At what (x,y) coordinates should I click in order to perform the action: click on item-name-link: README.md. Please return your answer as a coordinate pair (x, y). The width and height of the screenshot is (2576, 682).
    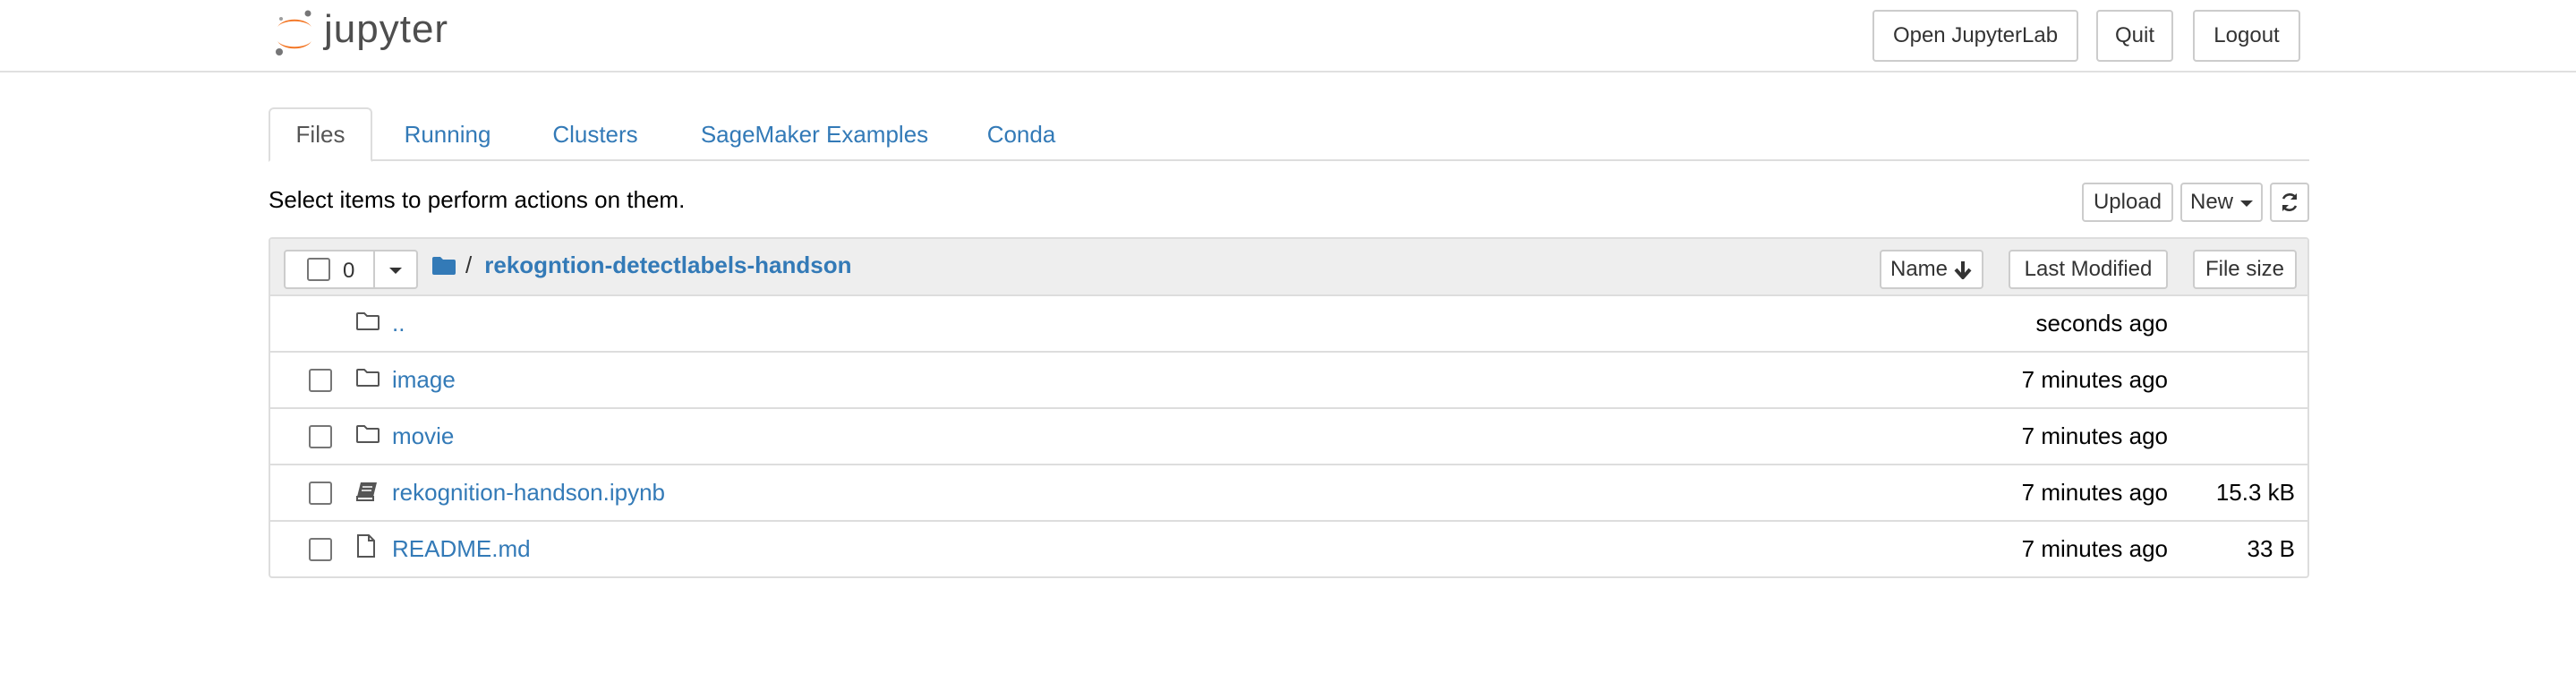
    Looking at the image, I should click on (461, 549).